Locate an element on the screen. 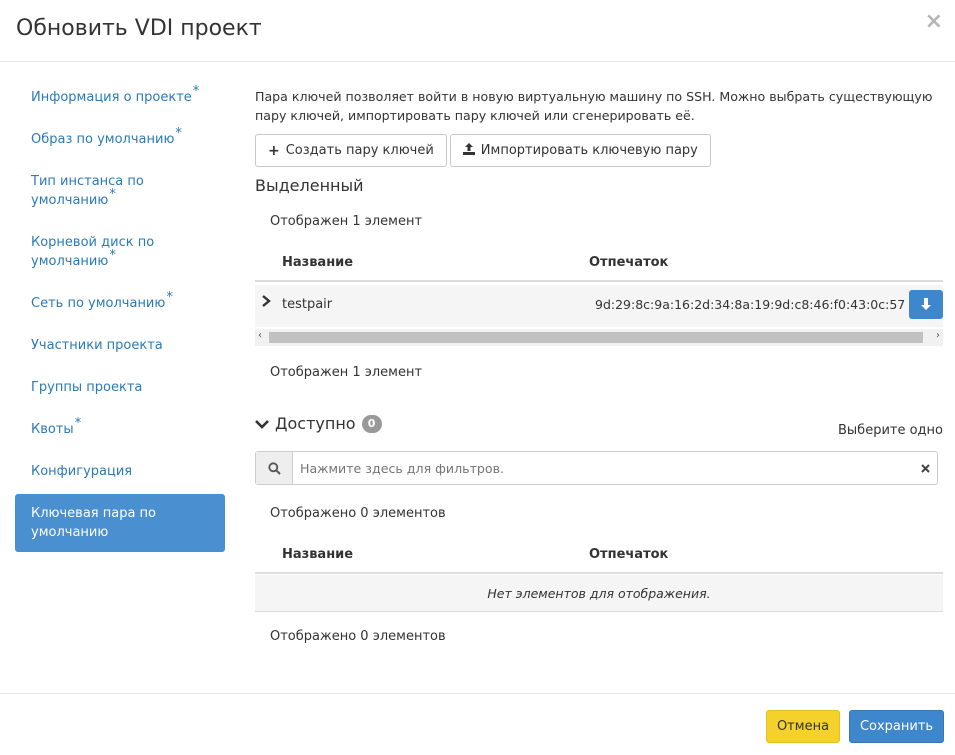 The height and width of the screenshot is (755, 955). sidebar-item-default-network: Сеть по умолчанию* is located at coordinates (120, 303).